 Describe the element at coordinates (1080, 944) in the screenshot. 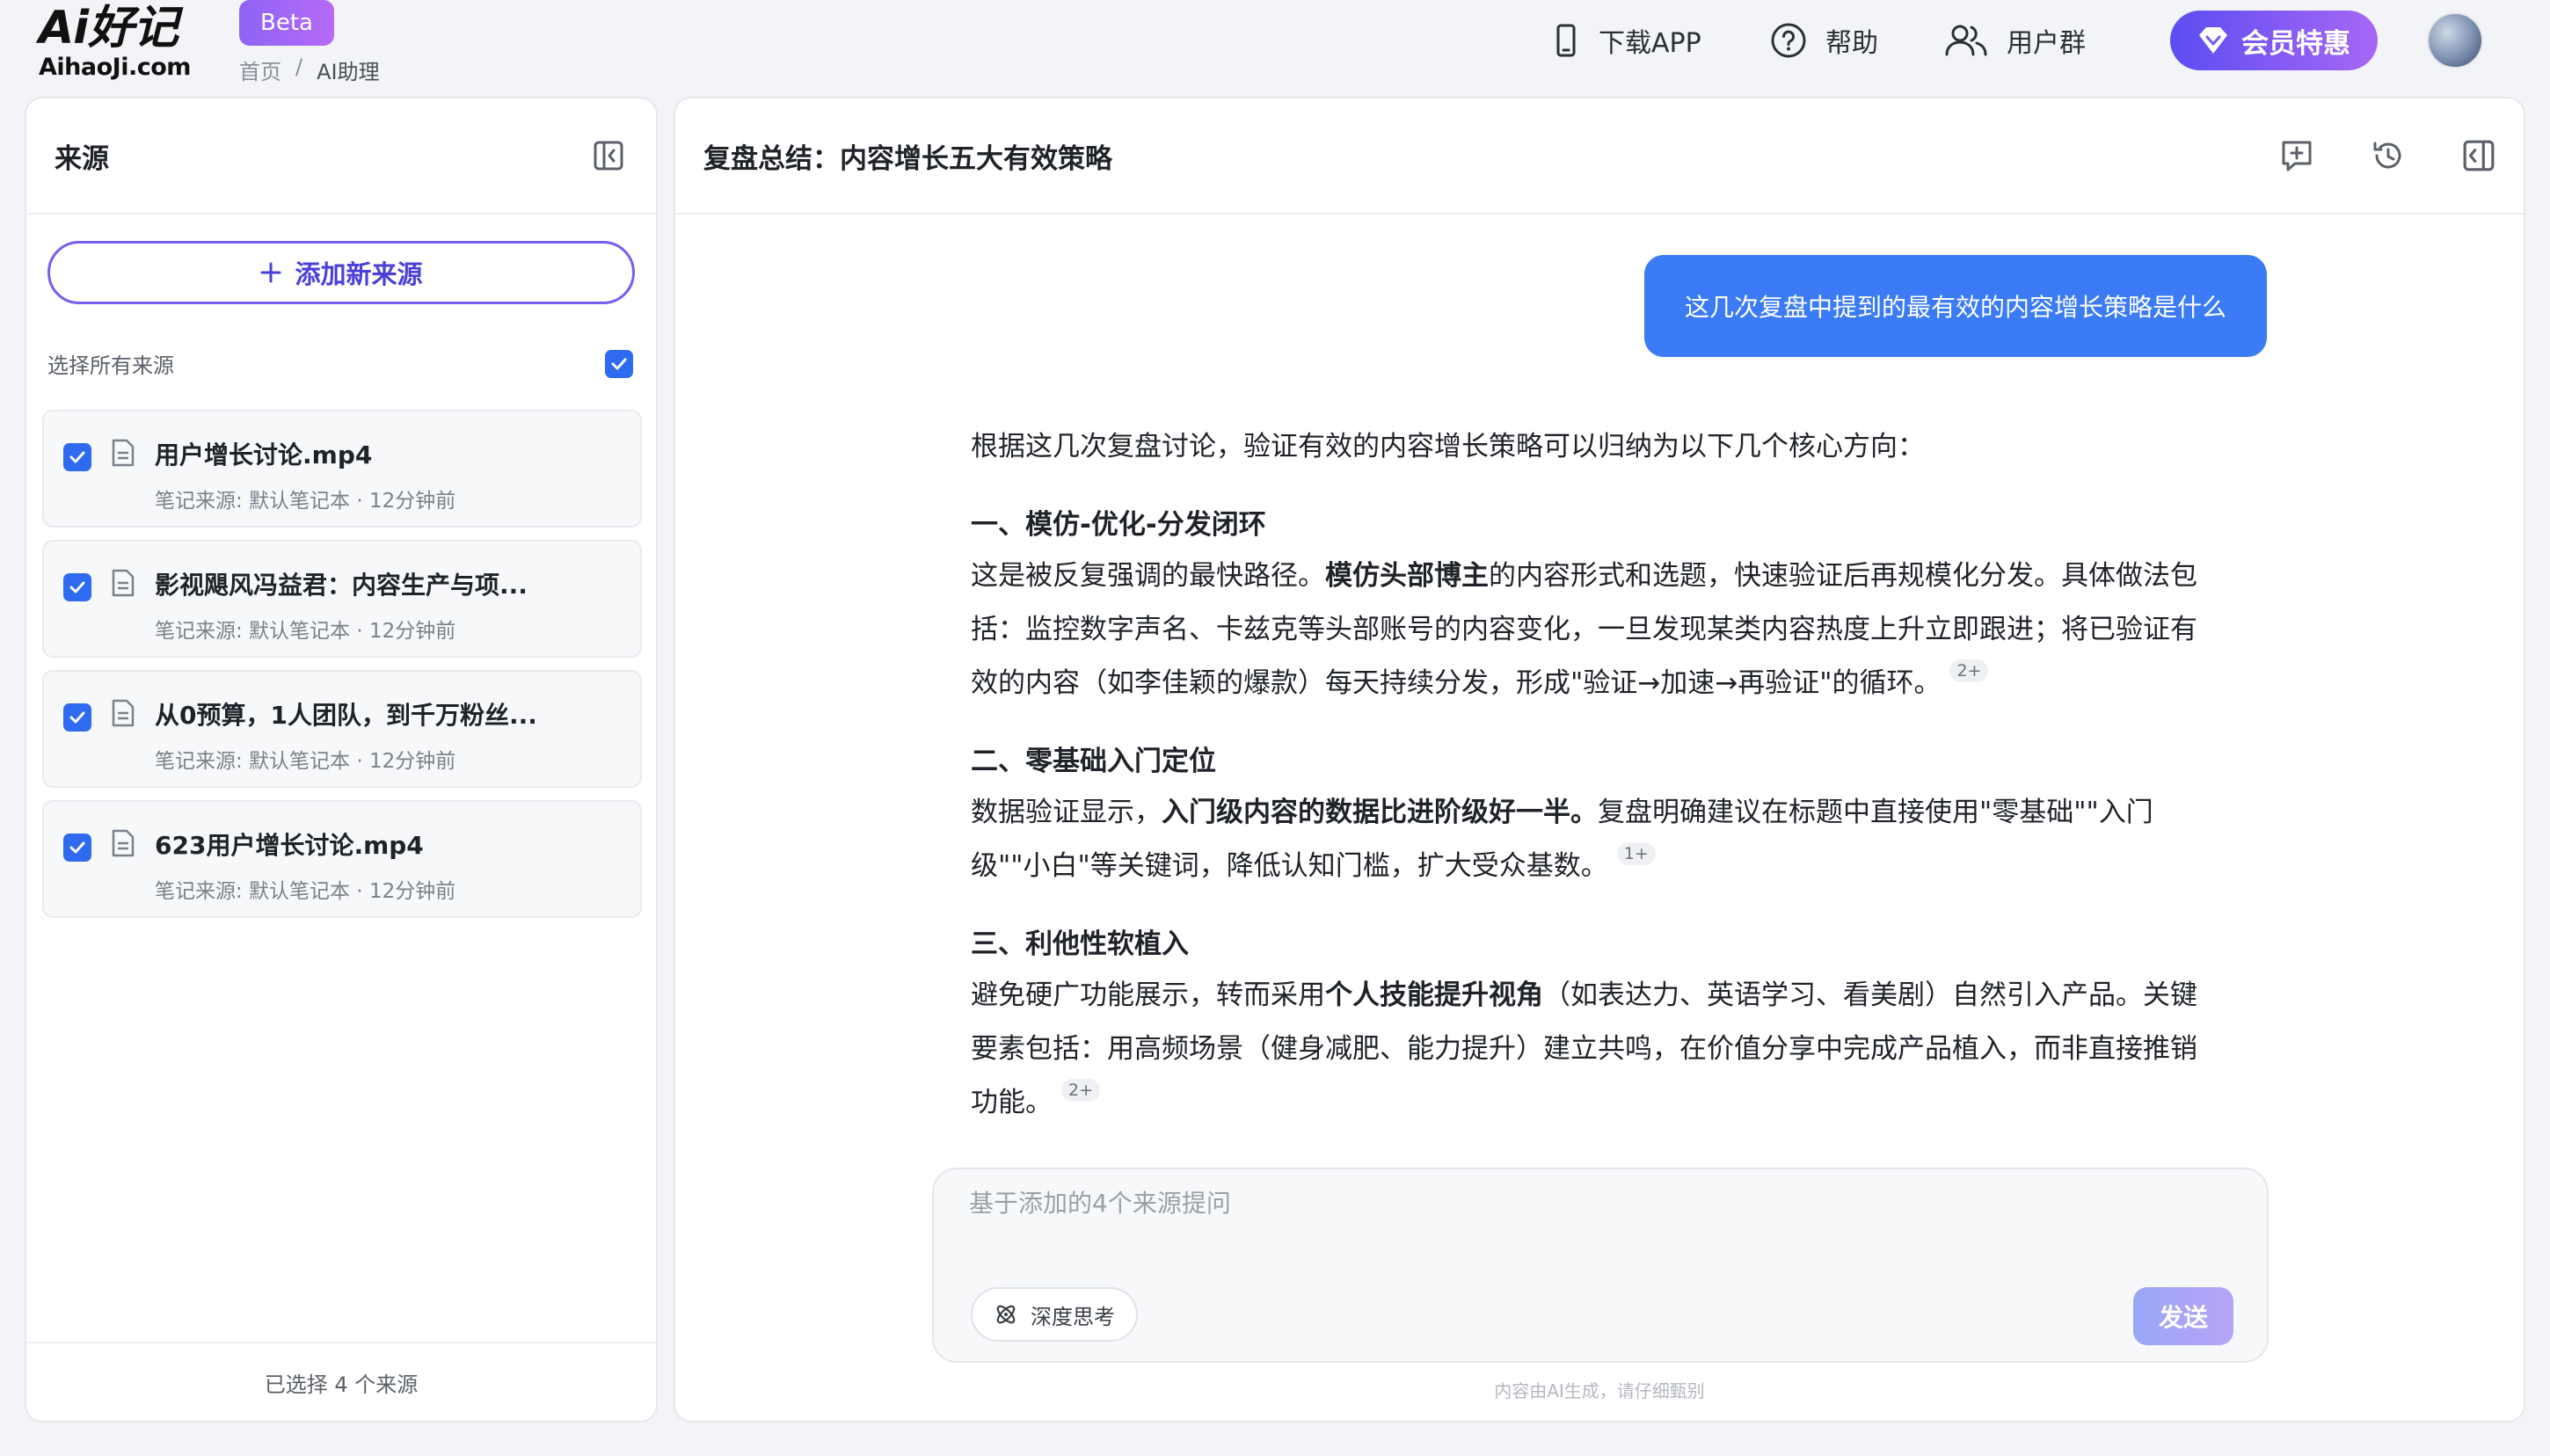

I see `section-heading: 三、利他性软植入` at that location.